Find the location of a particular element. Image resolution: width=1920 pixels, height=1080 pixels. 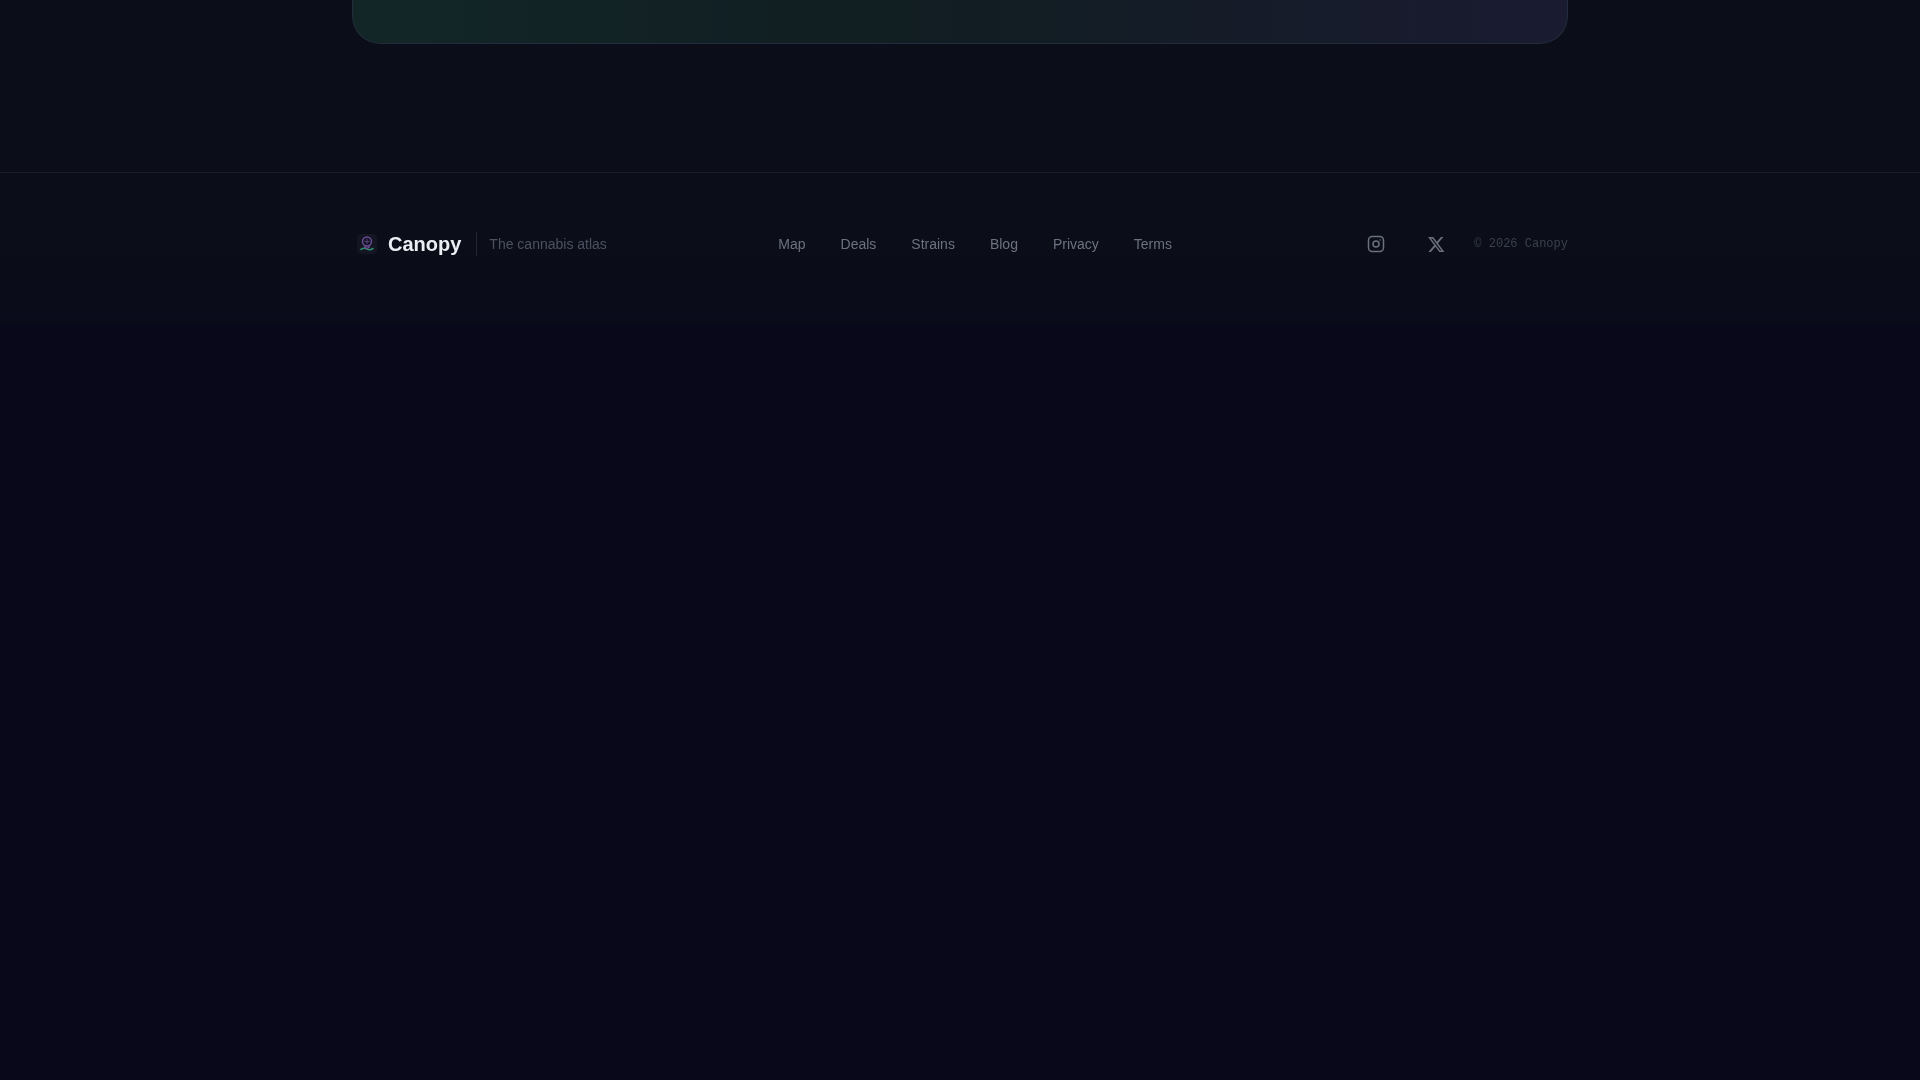

x-logo-icon is located at coordinates (1437, 244).